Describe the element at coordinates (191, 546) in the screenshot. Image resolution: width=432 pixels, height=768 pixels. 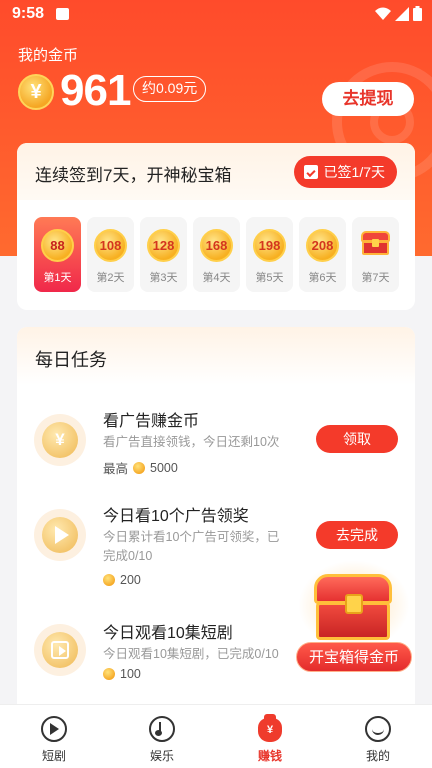
I see `task-description: 今日累计看10个广告可领奖，已完成0/10` at that location.